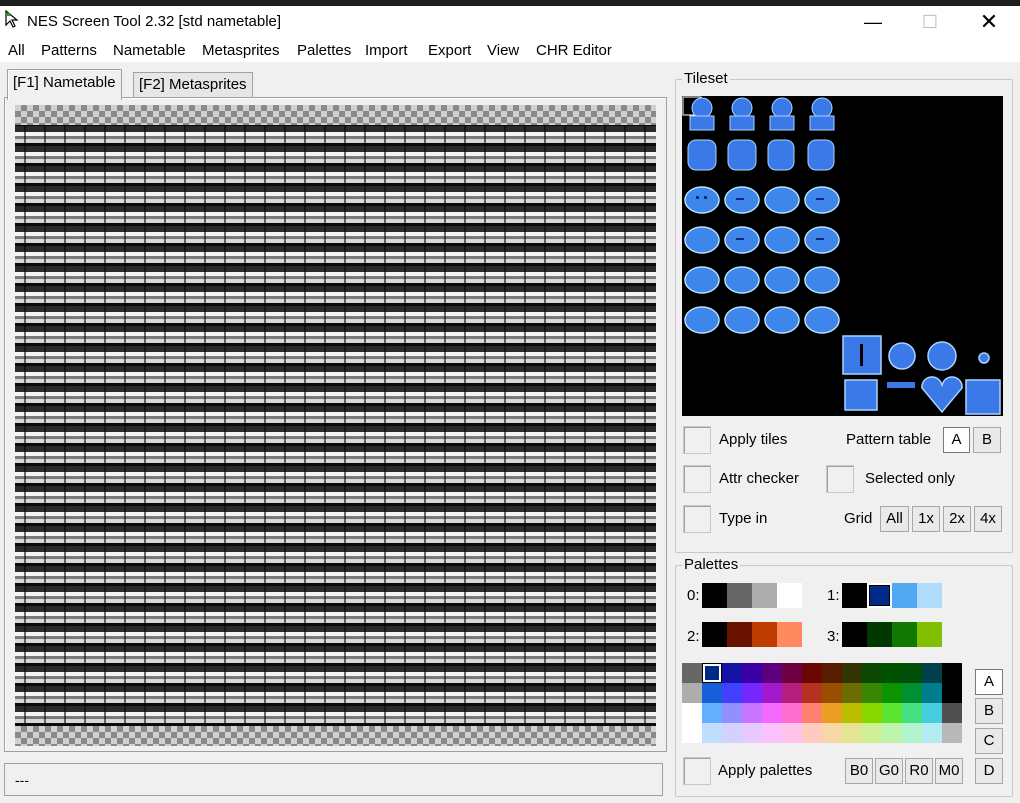 Image resolution: width=1020 pixels, height=803 pixels. I want to click on attr-checker-checkbox, so click(697, 479).